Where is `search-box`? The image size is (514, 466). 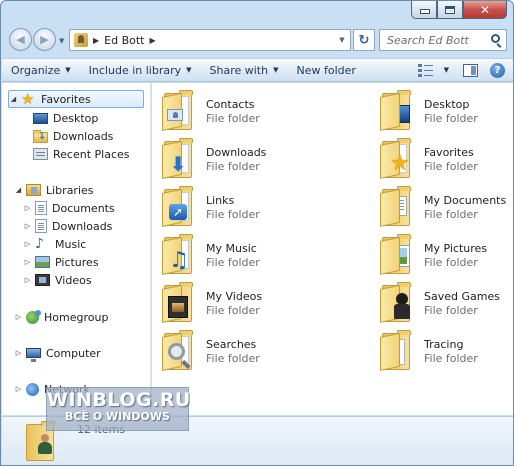
search-box is located at coordinates (443, 40).